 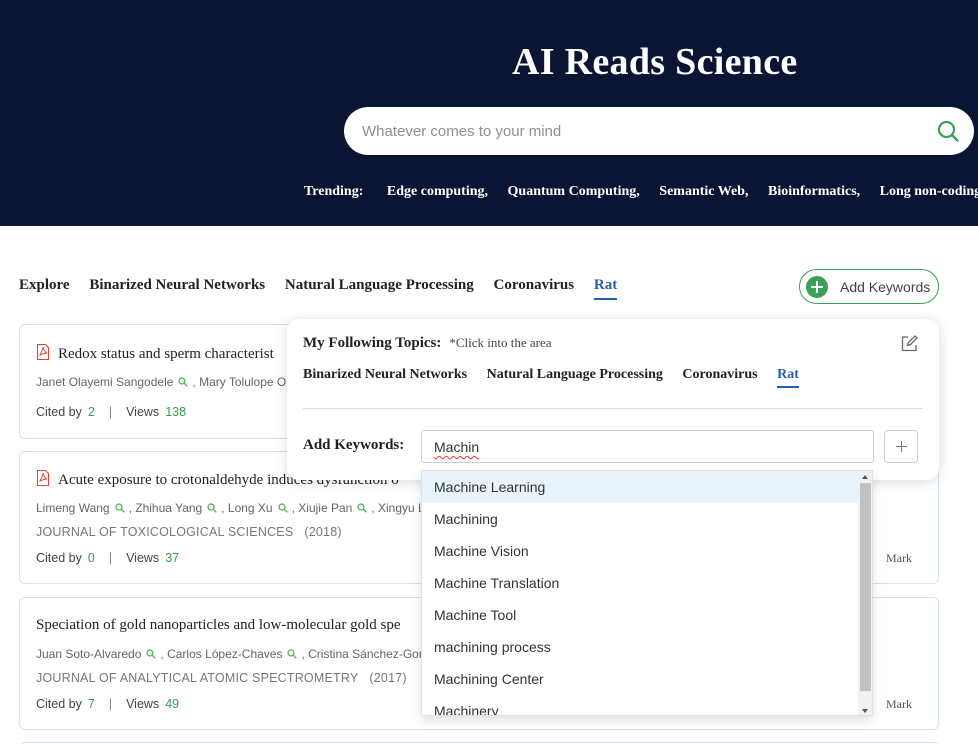 I want to click on add-keywords-button: Add Keywords, so click(x=869, y=286).